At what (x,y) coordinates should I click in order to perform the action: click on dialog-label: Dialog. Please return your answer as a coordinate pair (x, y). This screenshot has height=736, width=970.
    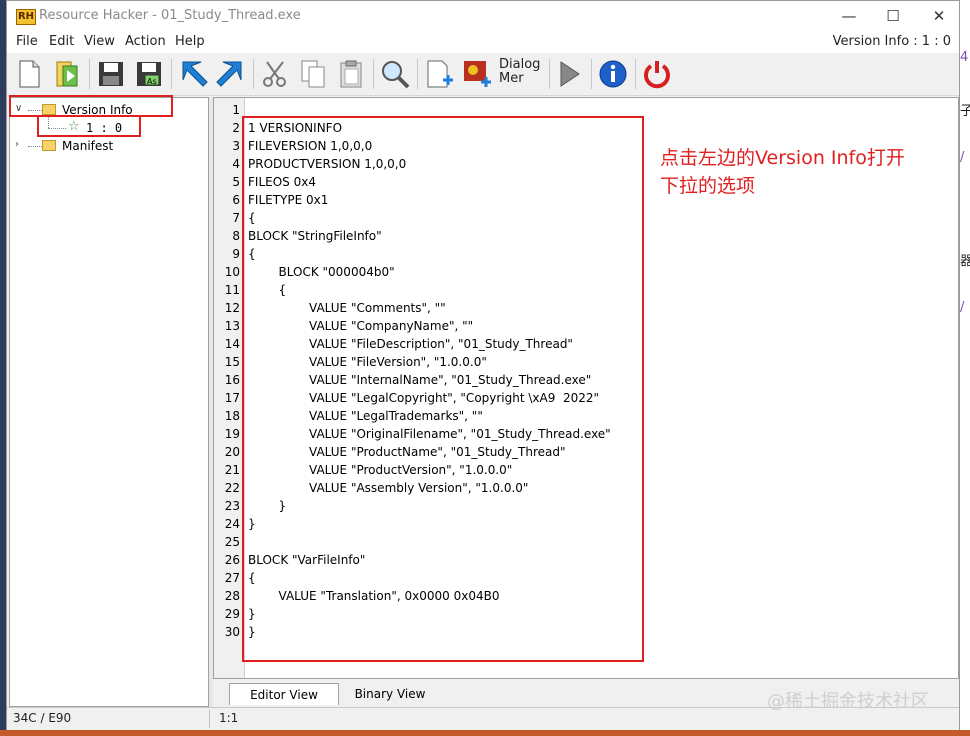
    Looking at the image, I should click on (520, 64).